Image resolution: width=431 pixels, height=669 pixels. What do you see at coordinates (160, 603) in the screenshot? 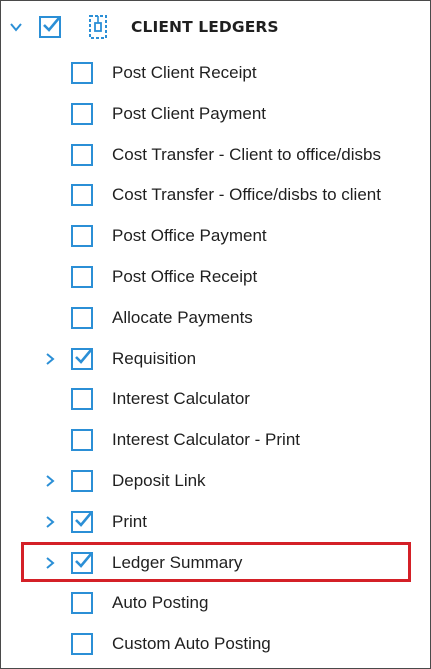
I see `tree-item-label: Auto Posting` at bounding box center [160, 603].